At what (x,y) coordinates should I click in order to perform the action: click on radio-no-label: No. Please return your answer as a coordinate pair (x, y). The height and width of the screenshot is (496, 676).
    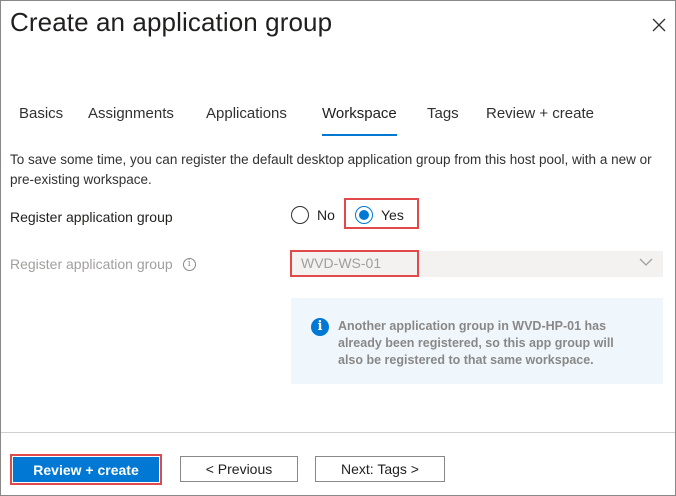
    Looking at the image, I should click on (326, 215).